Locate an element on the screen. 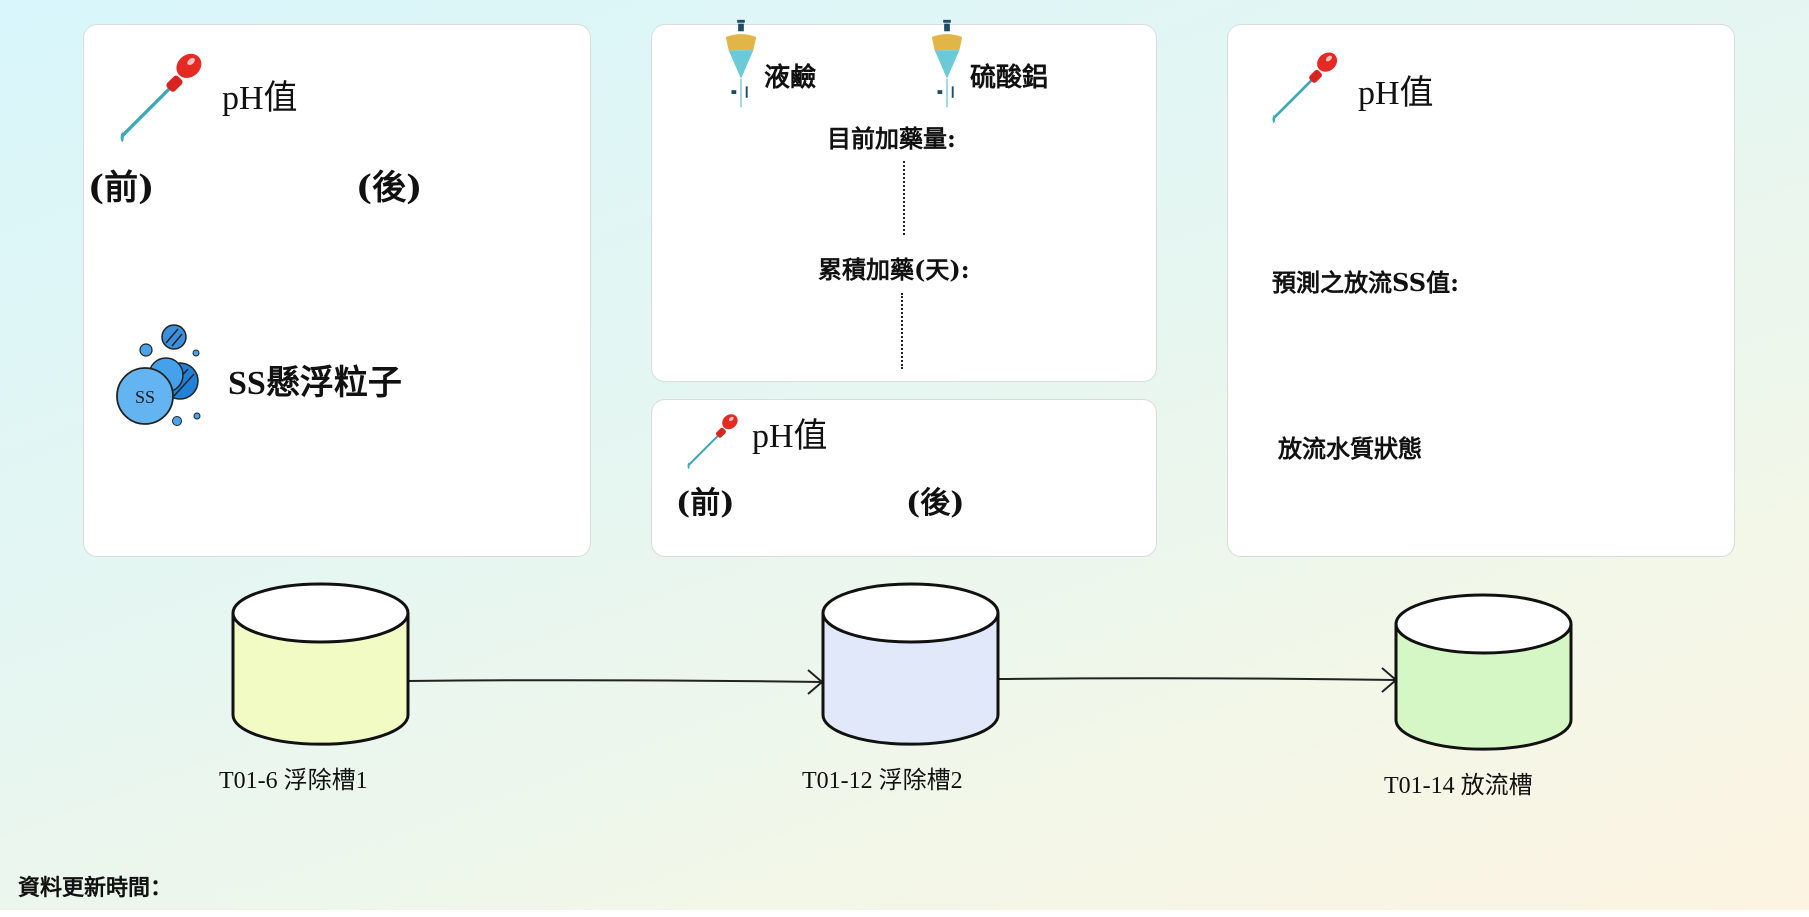 This screenshot has height=917, width=1809. tank-label: T01-12 浮除槽2 is located at coordinates (882, 781).